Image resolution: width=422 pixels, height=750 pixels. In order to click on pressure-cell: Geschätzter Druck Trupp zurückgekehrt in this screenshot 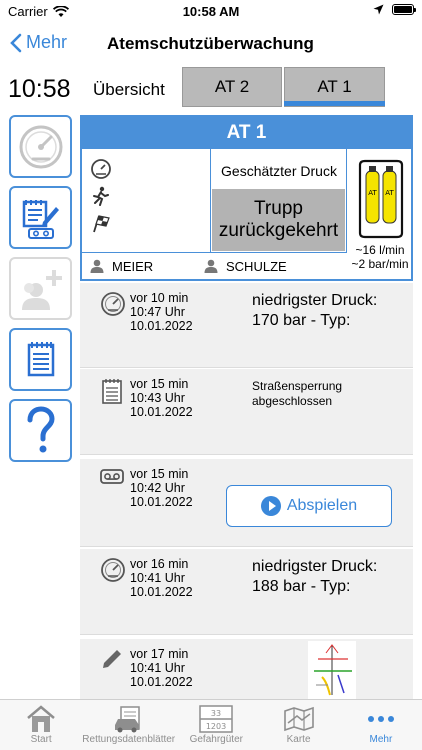, I will do `click(279, 201)`.